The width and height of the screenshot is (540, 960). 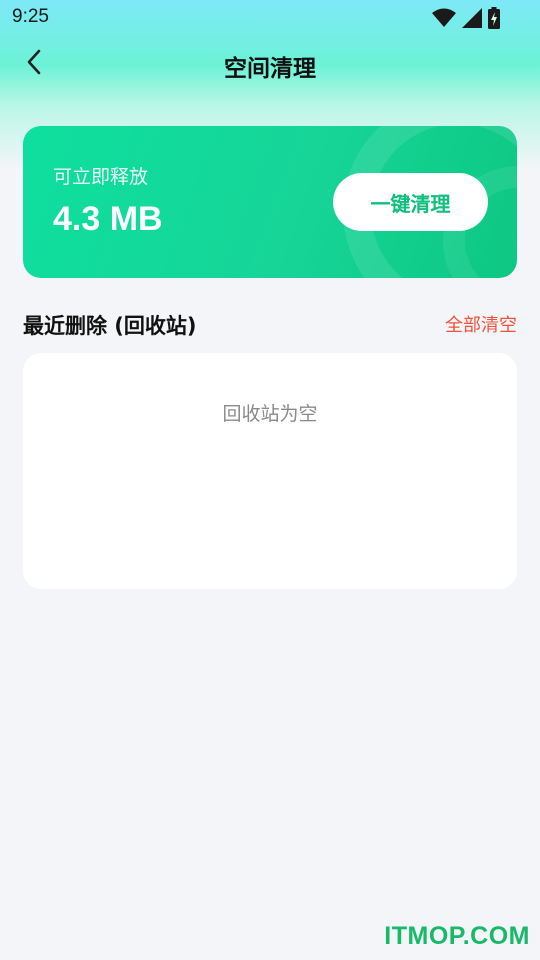 What do you see at coordinates (494, 20) in the screenshot?
I see `battery-charging-icon` at bounding box center [494, 20].